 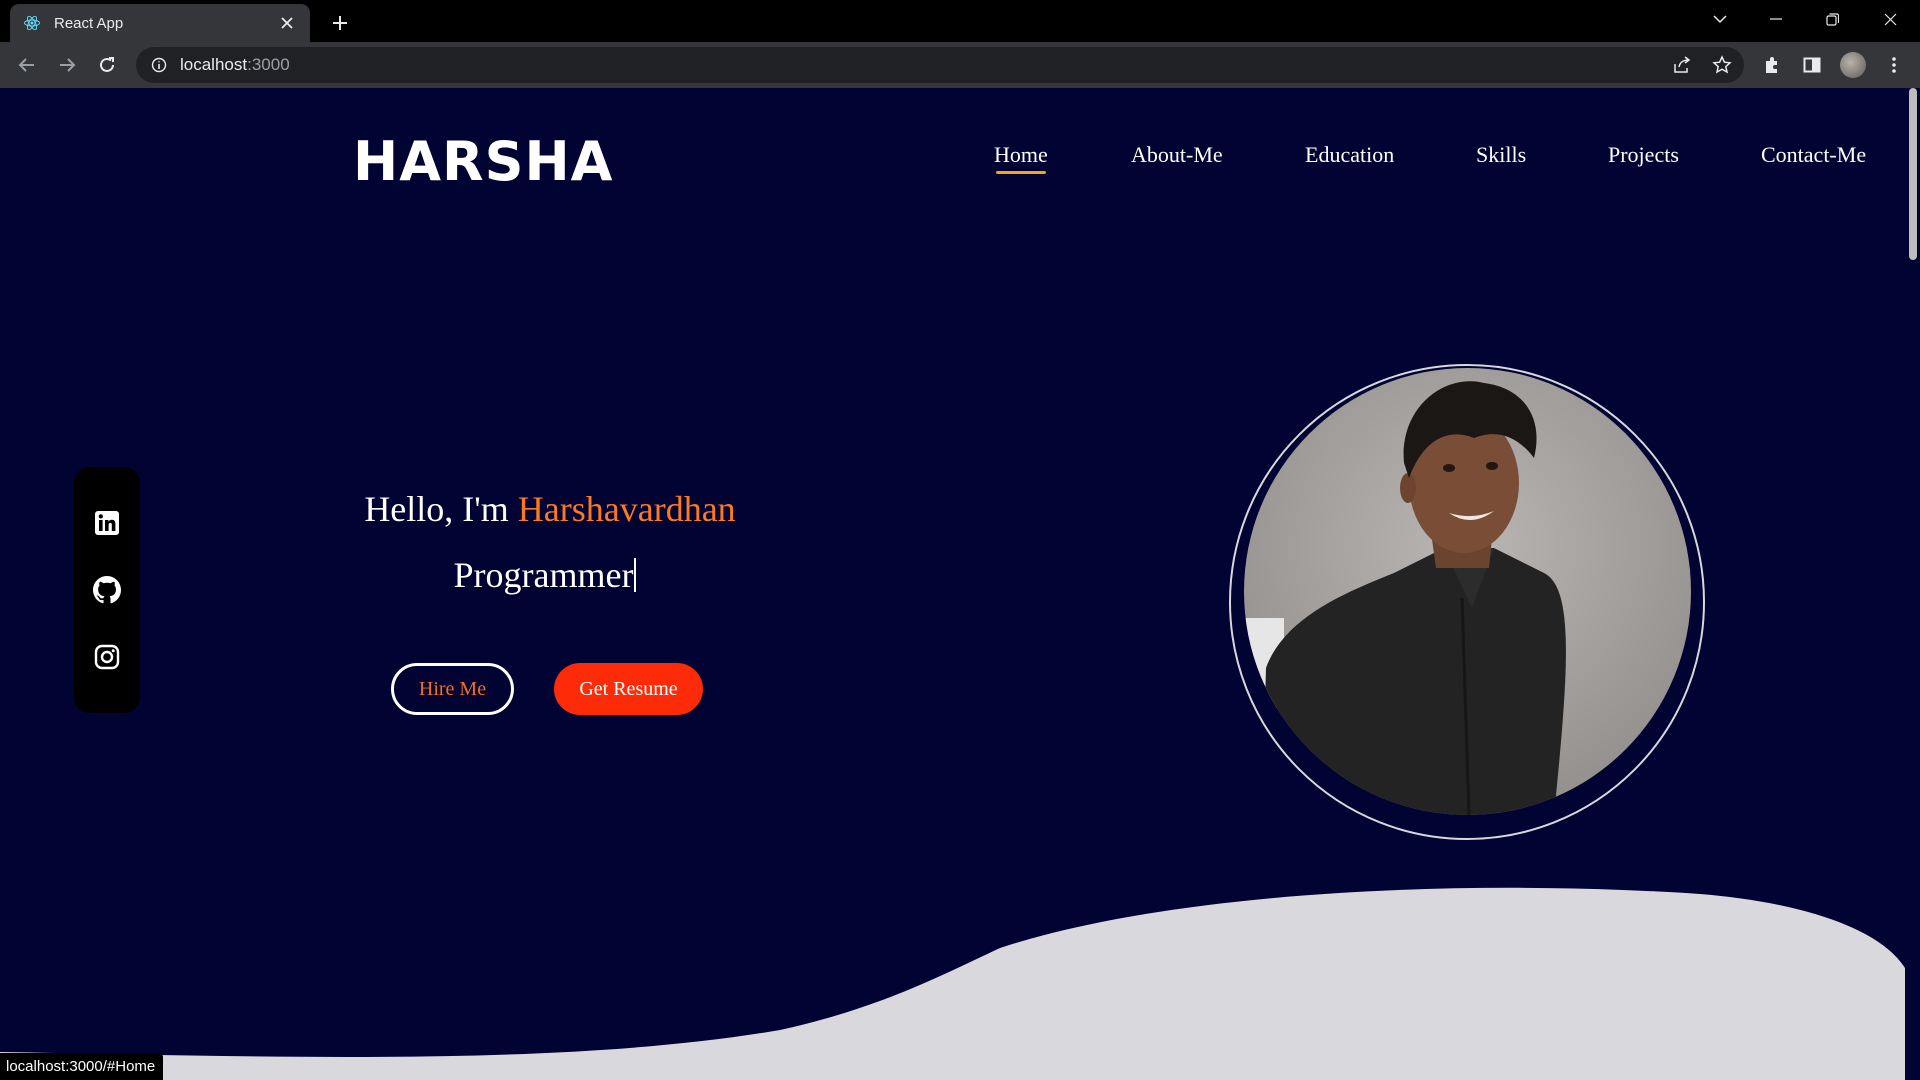 What do you see at coordinates (160, 23) in the screenshot?
I see `browser-tab: React App` at bounding box center [160, 23].